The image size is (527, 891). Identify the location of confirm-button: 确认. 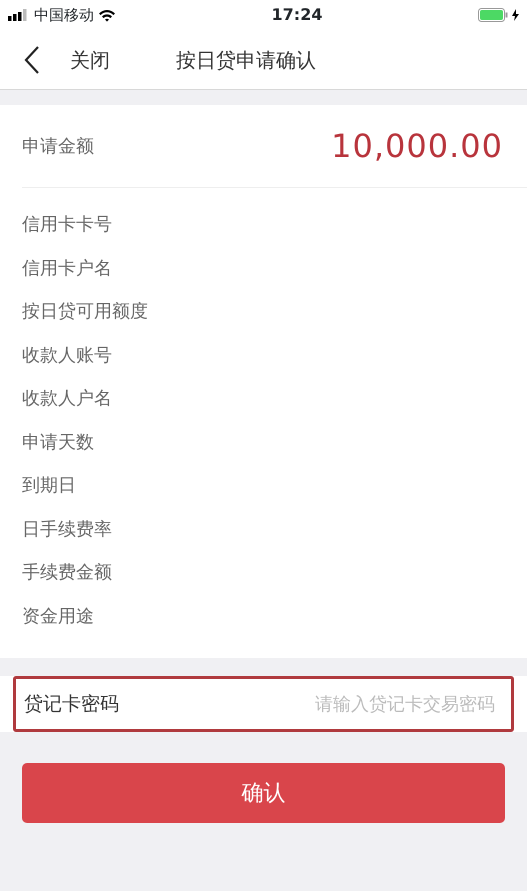
(263, 793).